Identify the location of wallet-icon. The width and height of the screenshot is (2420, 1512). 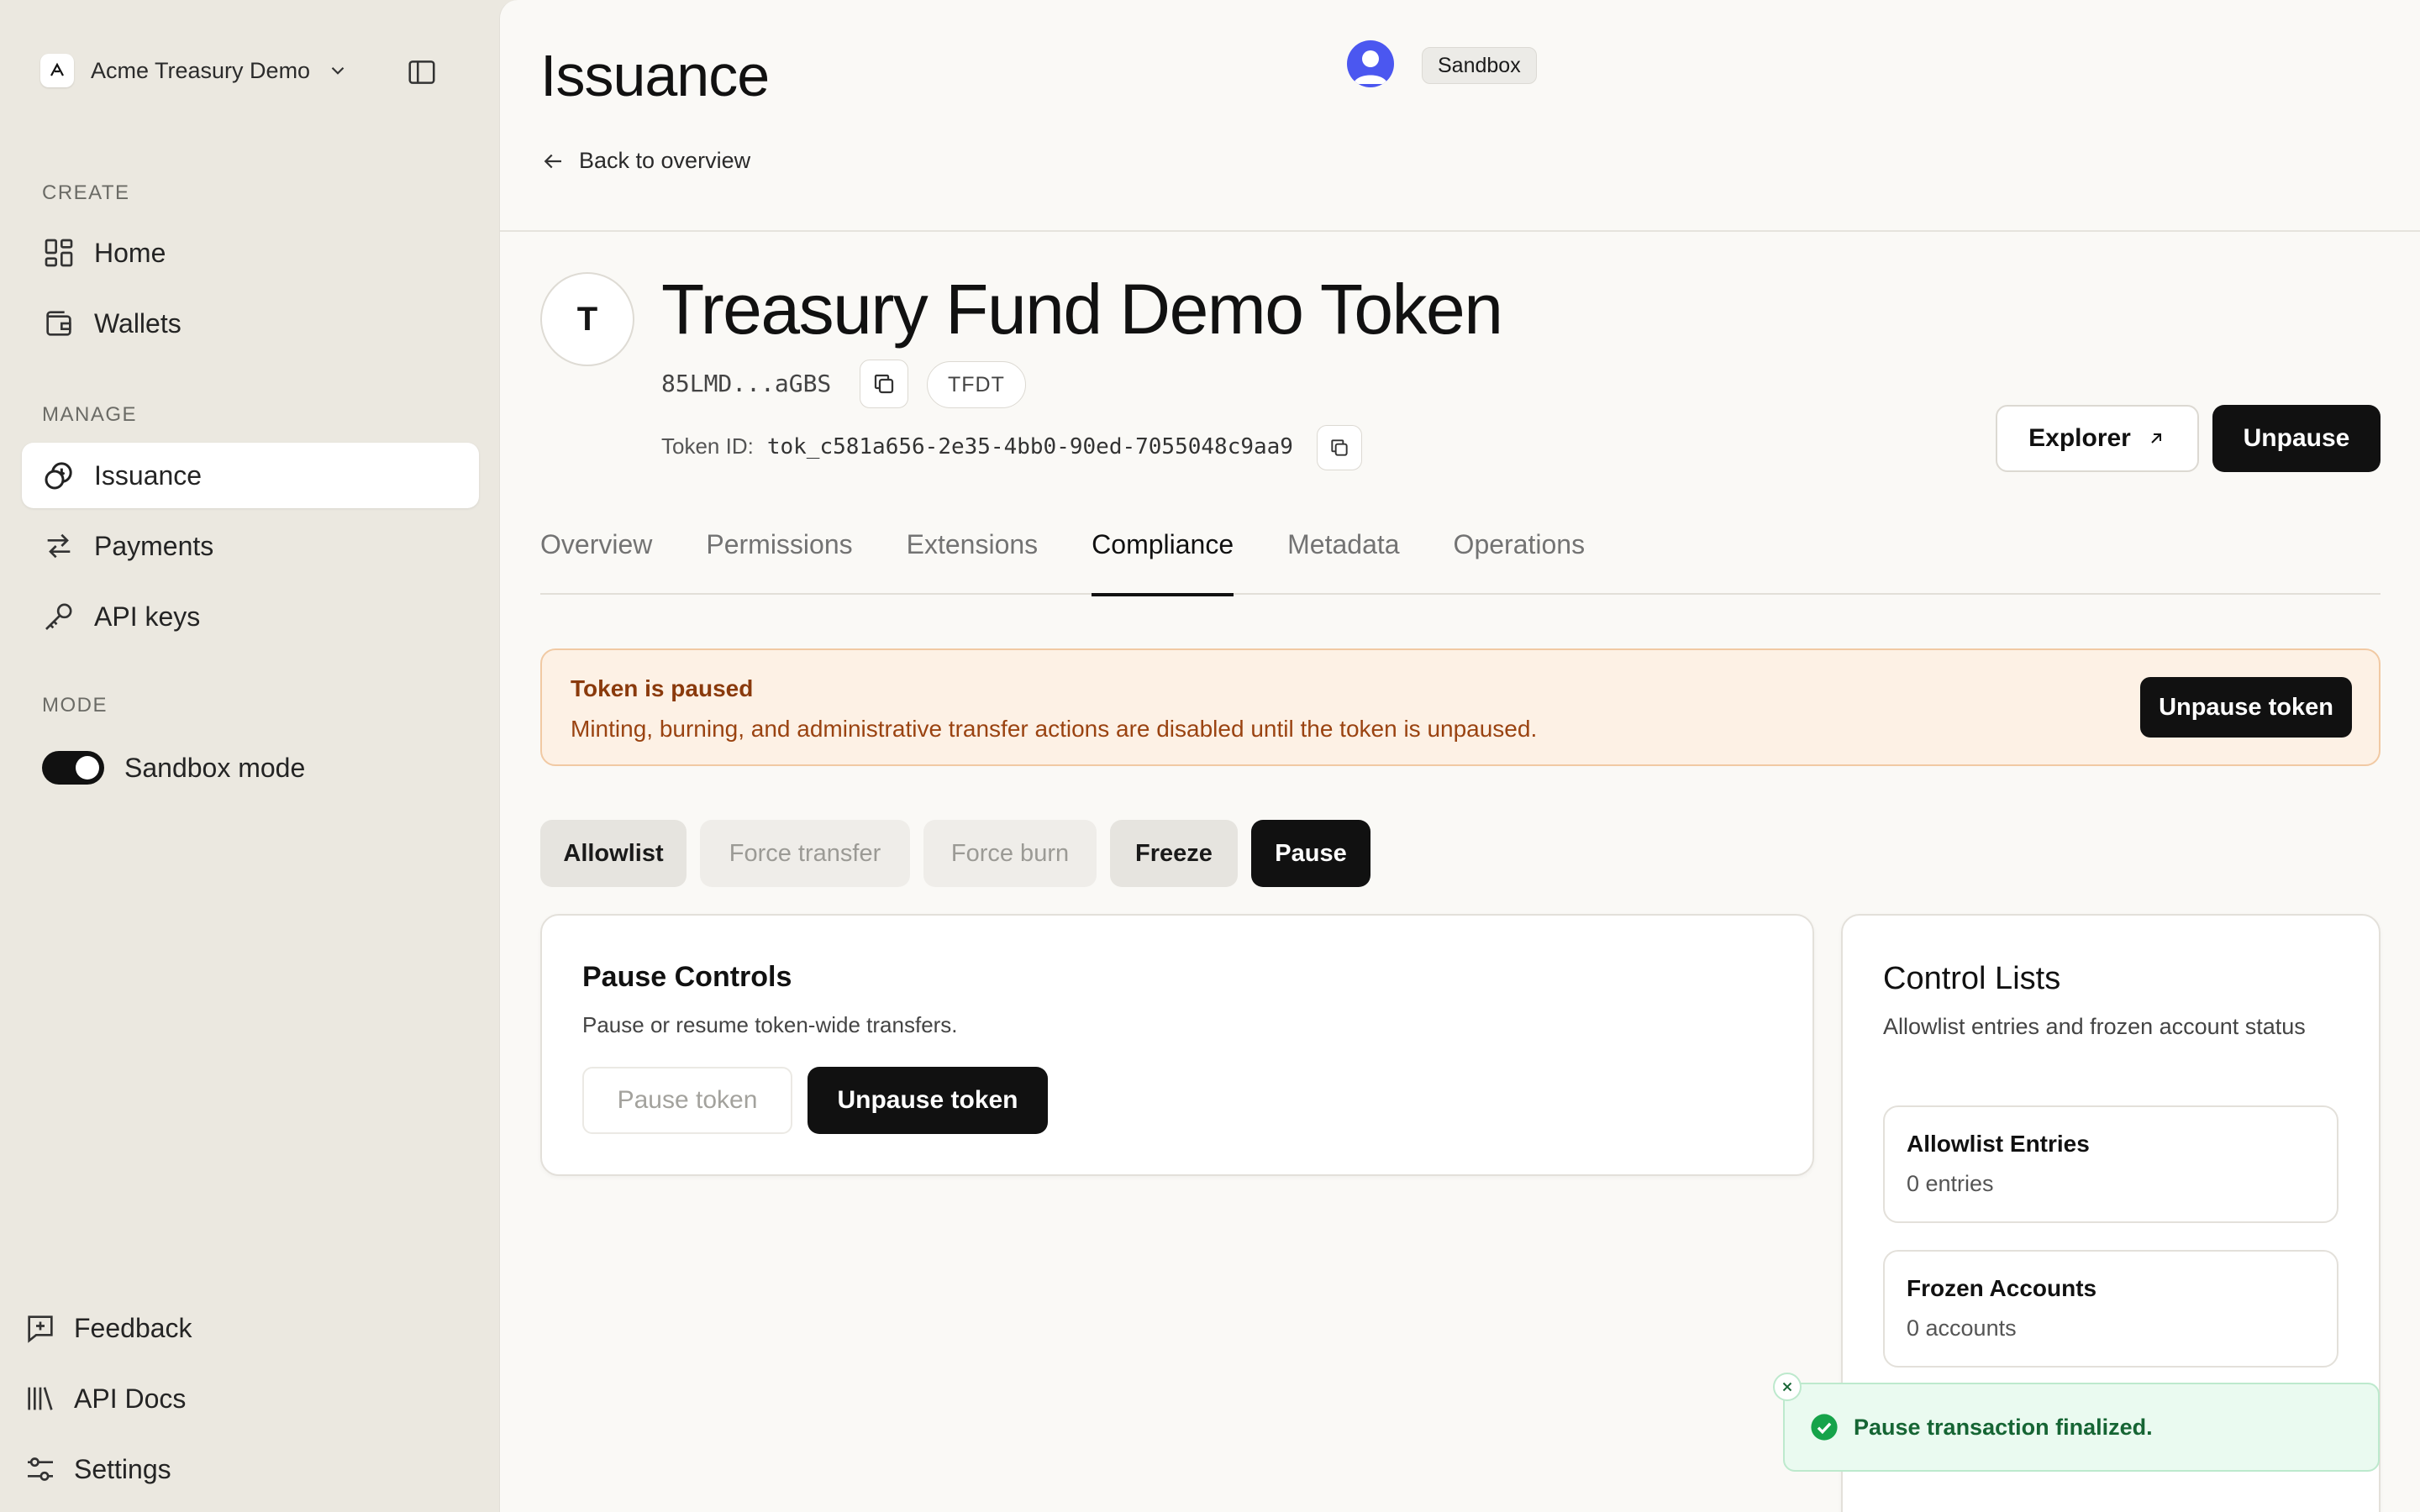
(58, 323).